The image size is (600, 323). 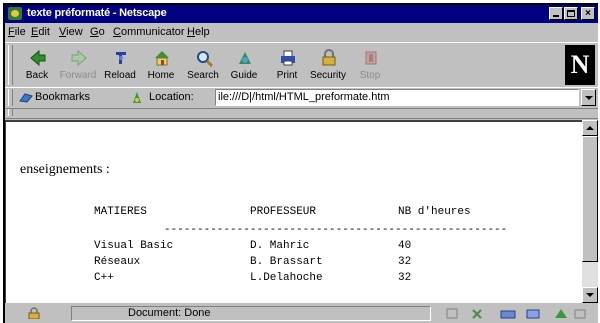 I want to click on location-dropdown-button, so click(x=588, y=97).